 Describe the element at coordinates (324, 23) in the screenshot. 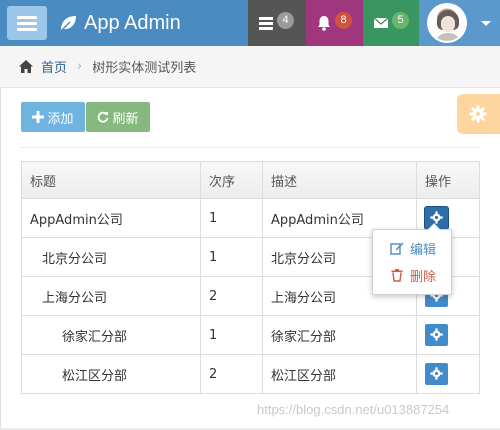

I see `bell-icon` at that location.